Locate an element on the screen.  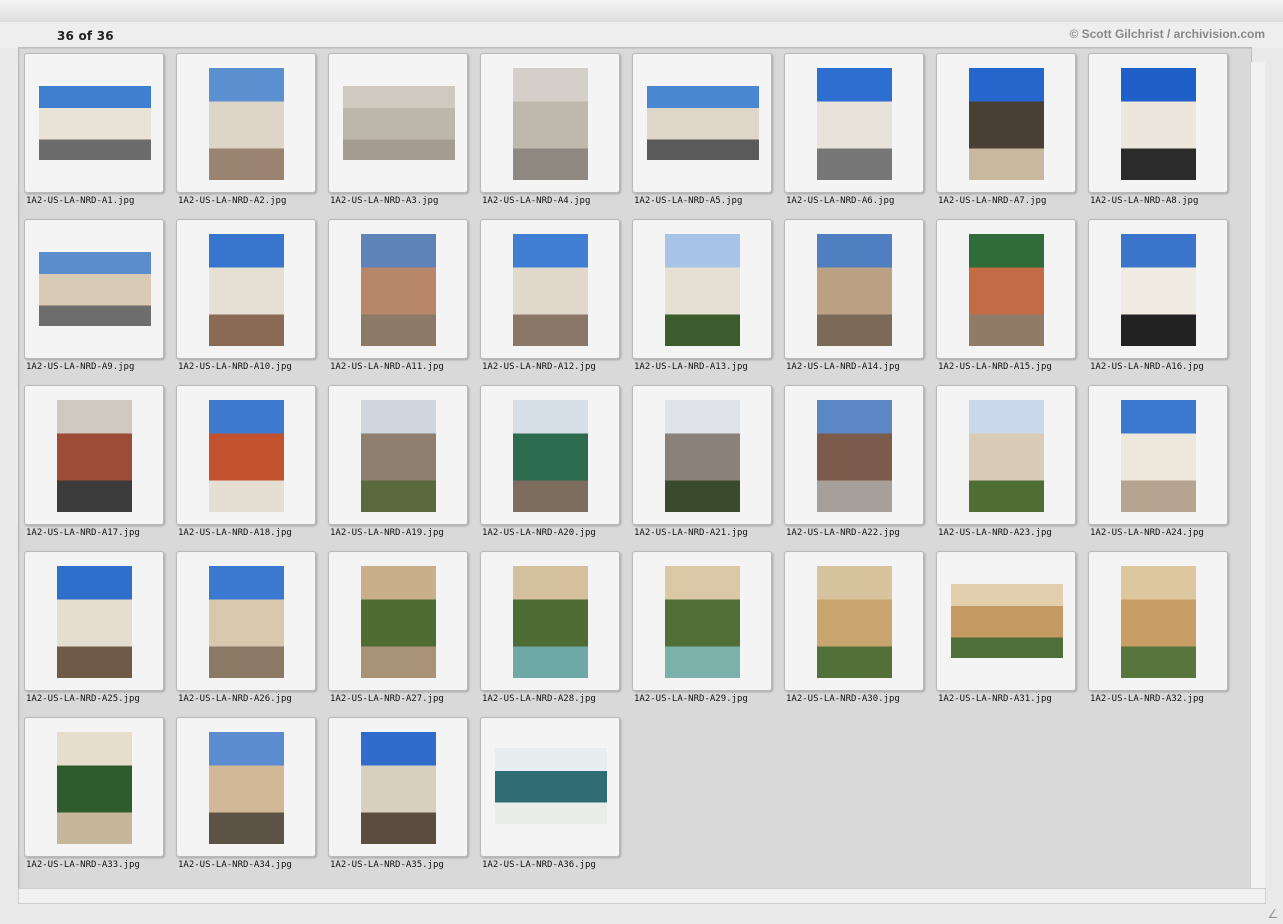
thumbnail-item: 1A2-US-LA-NRD-A29.jpg is located at coordinates (702, 627).